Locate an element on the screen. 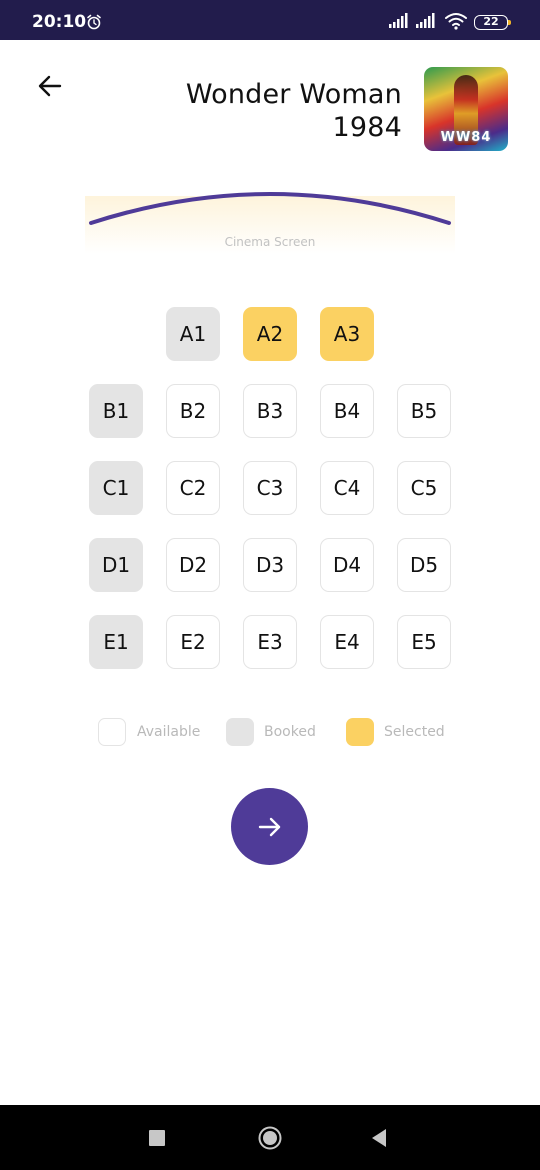  seat-d4: D4 is located at coordinates (347, 565).